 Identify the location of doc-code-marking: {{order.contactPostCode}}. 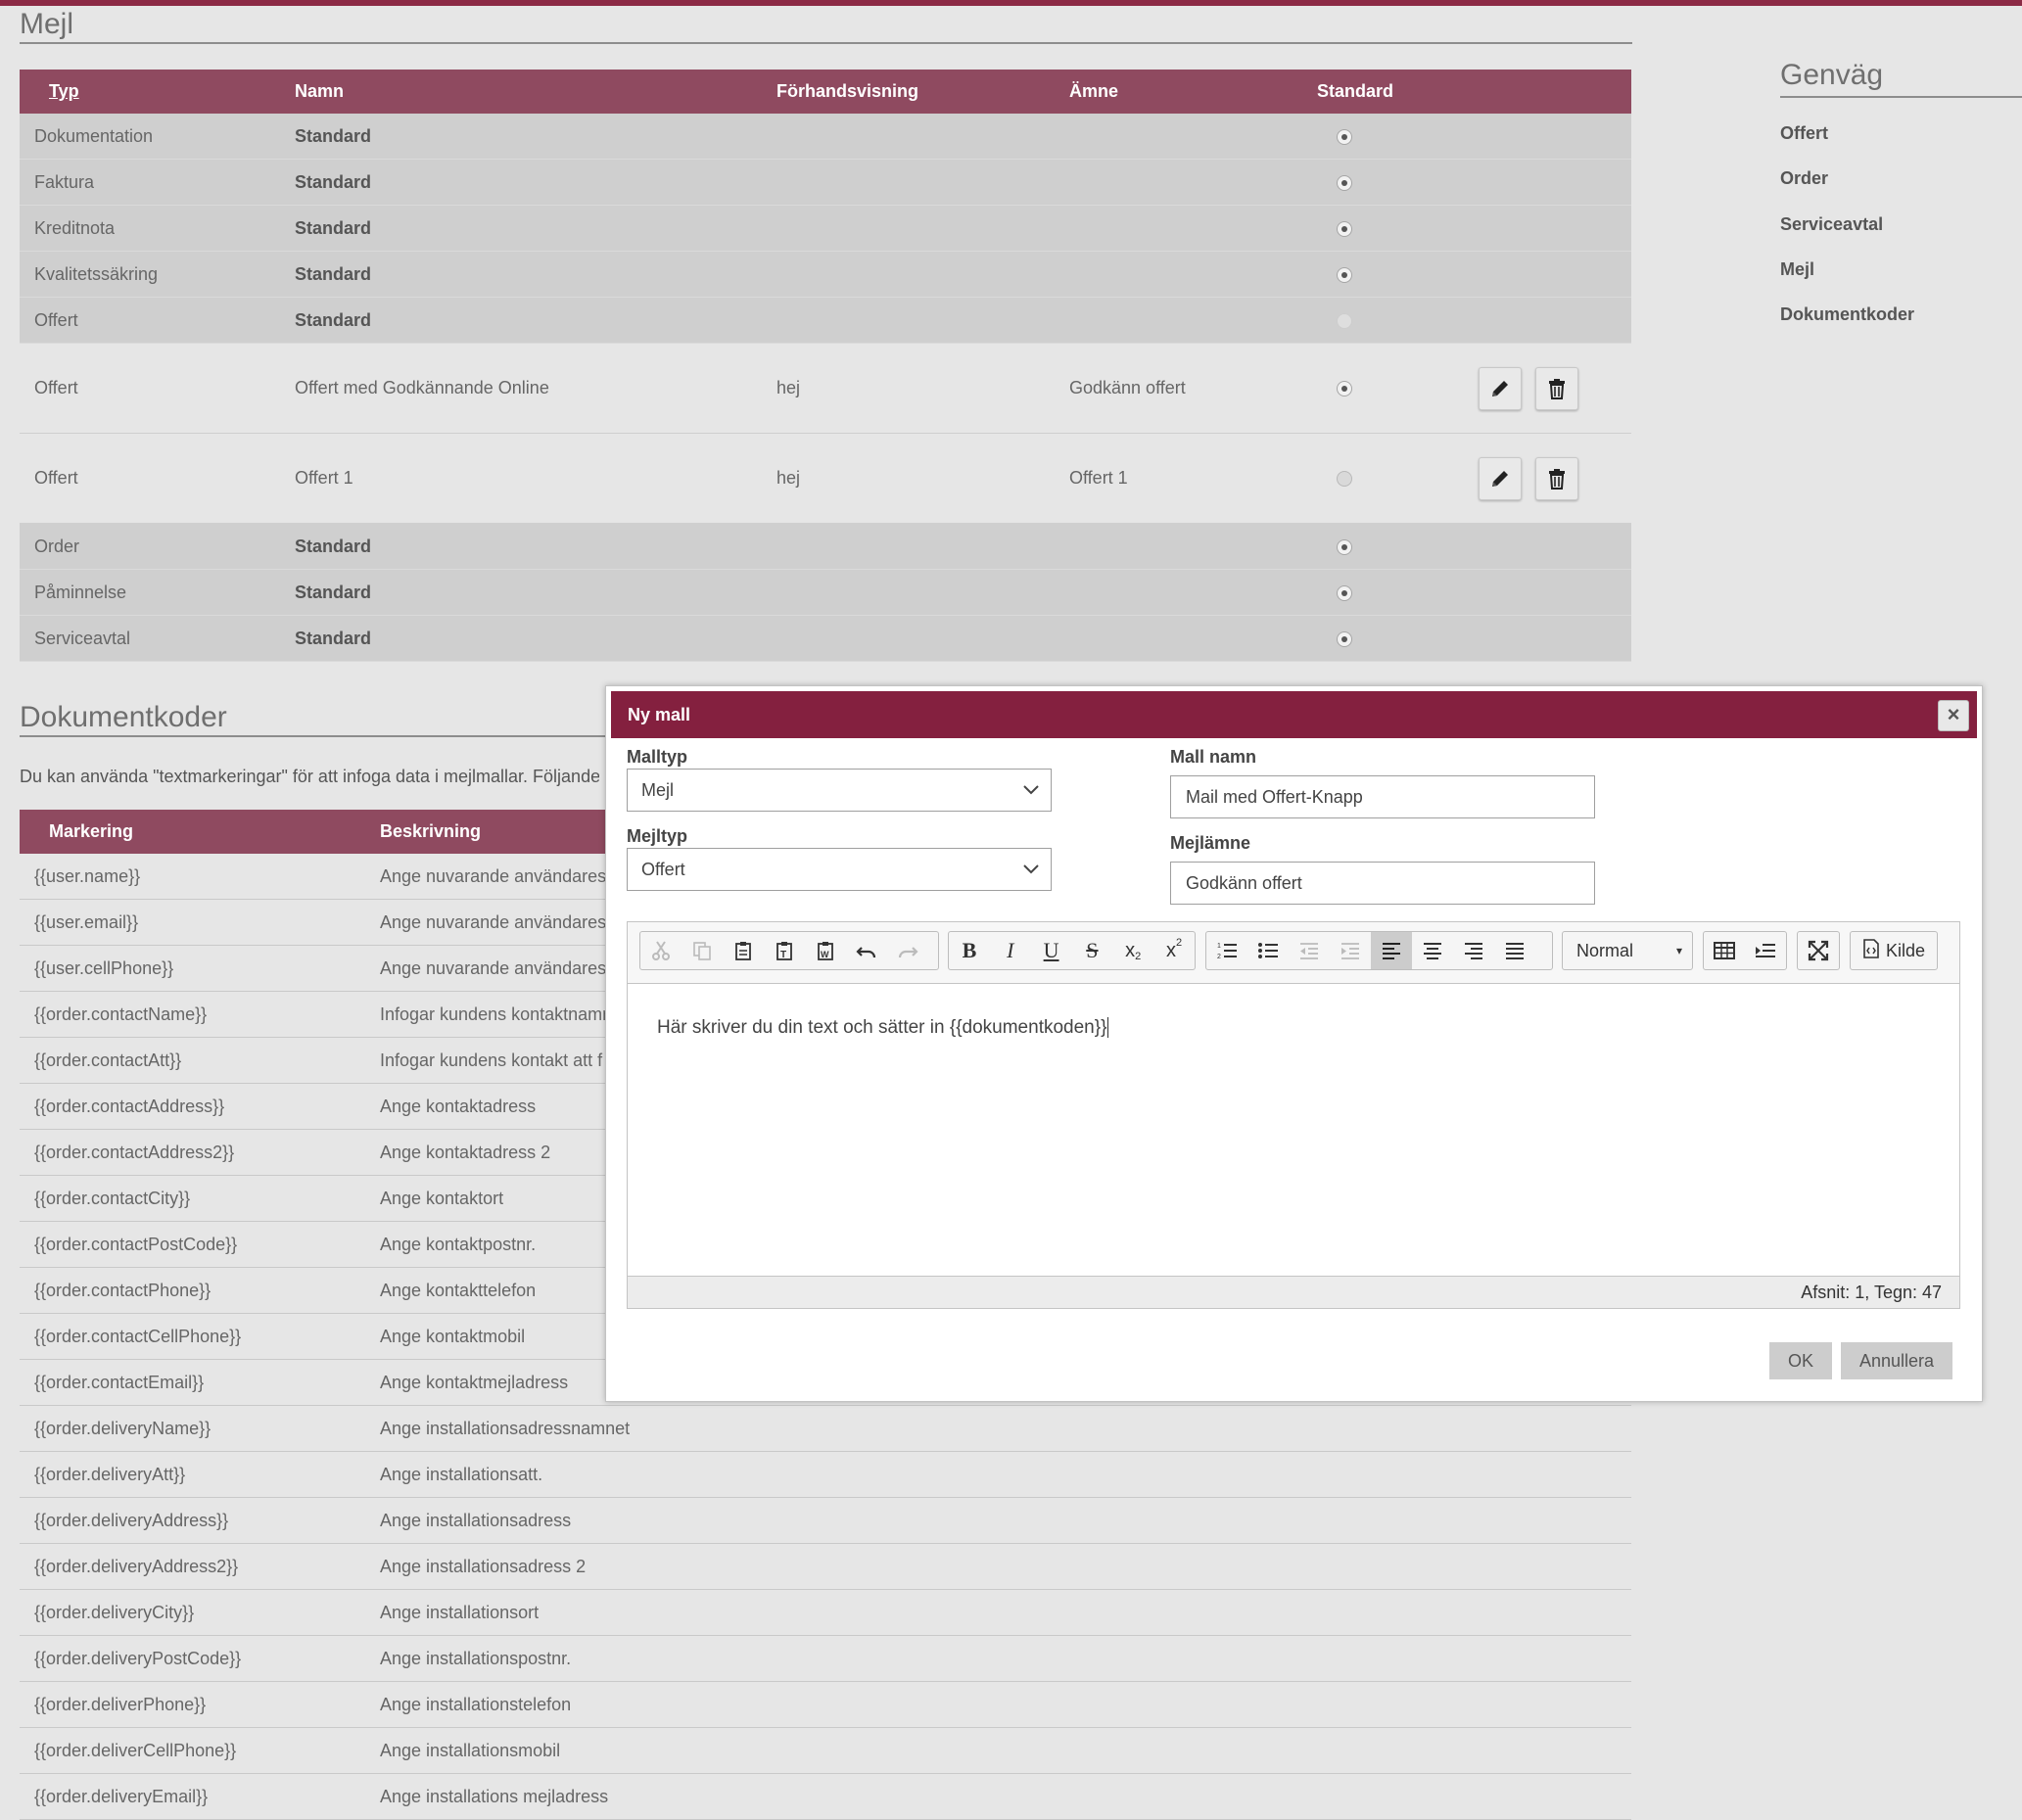
(192, 1244).